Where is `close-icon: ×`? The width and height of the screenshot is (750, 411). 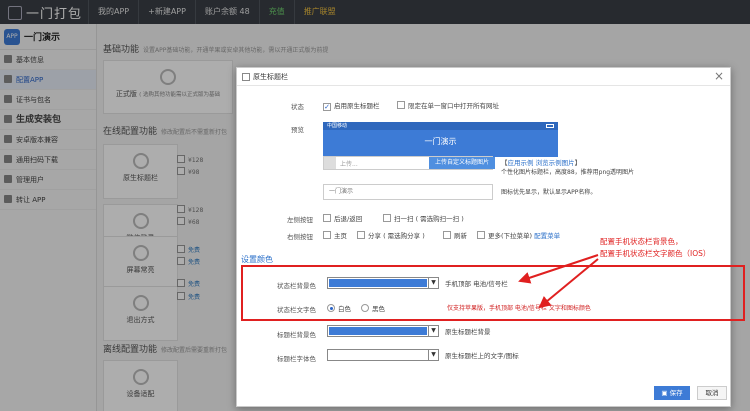
close-icon: × is located at coordinates (719, 76).